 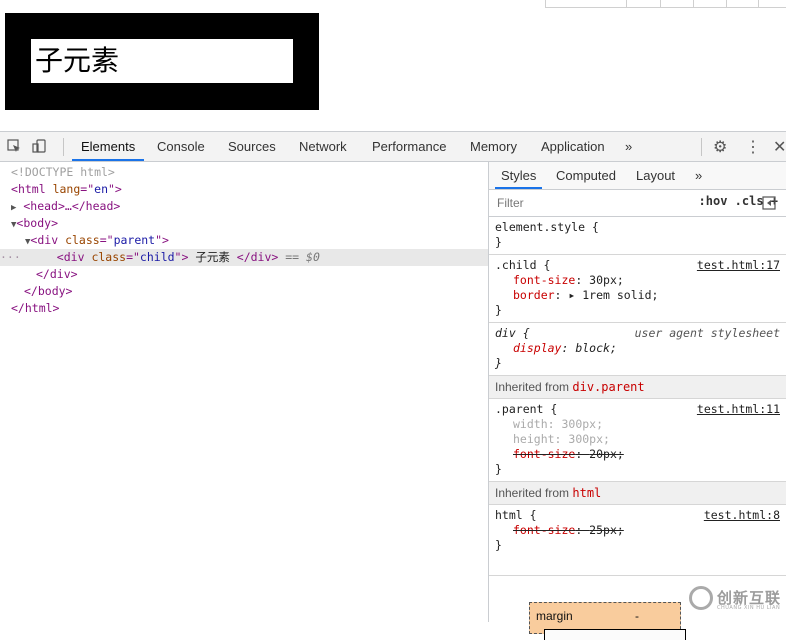 I want to click on parent-div-node: ▼<div class="parent">, so click(x=256, y=240).